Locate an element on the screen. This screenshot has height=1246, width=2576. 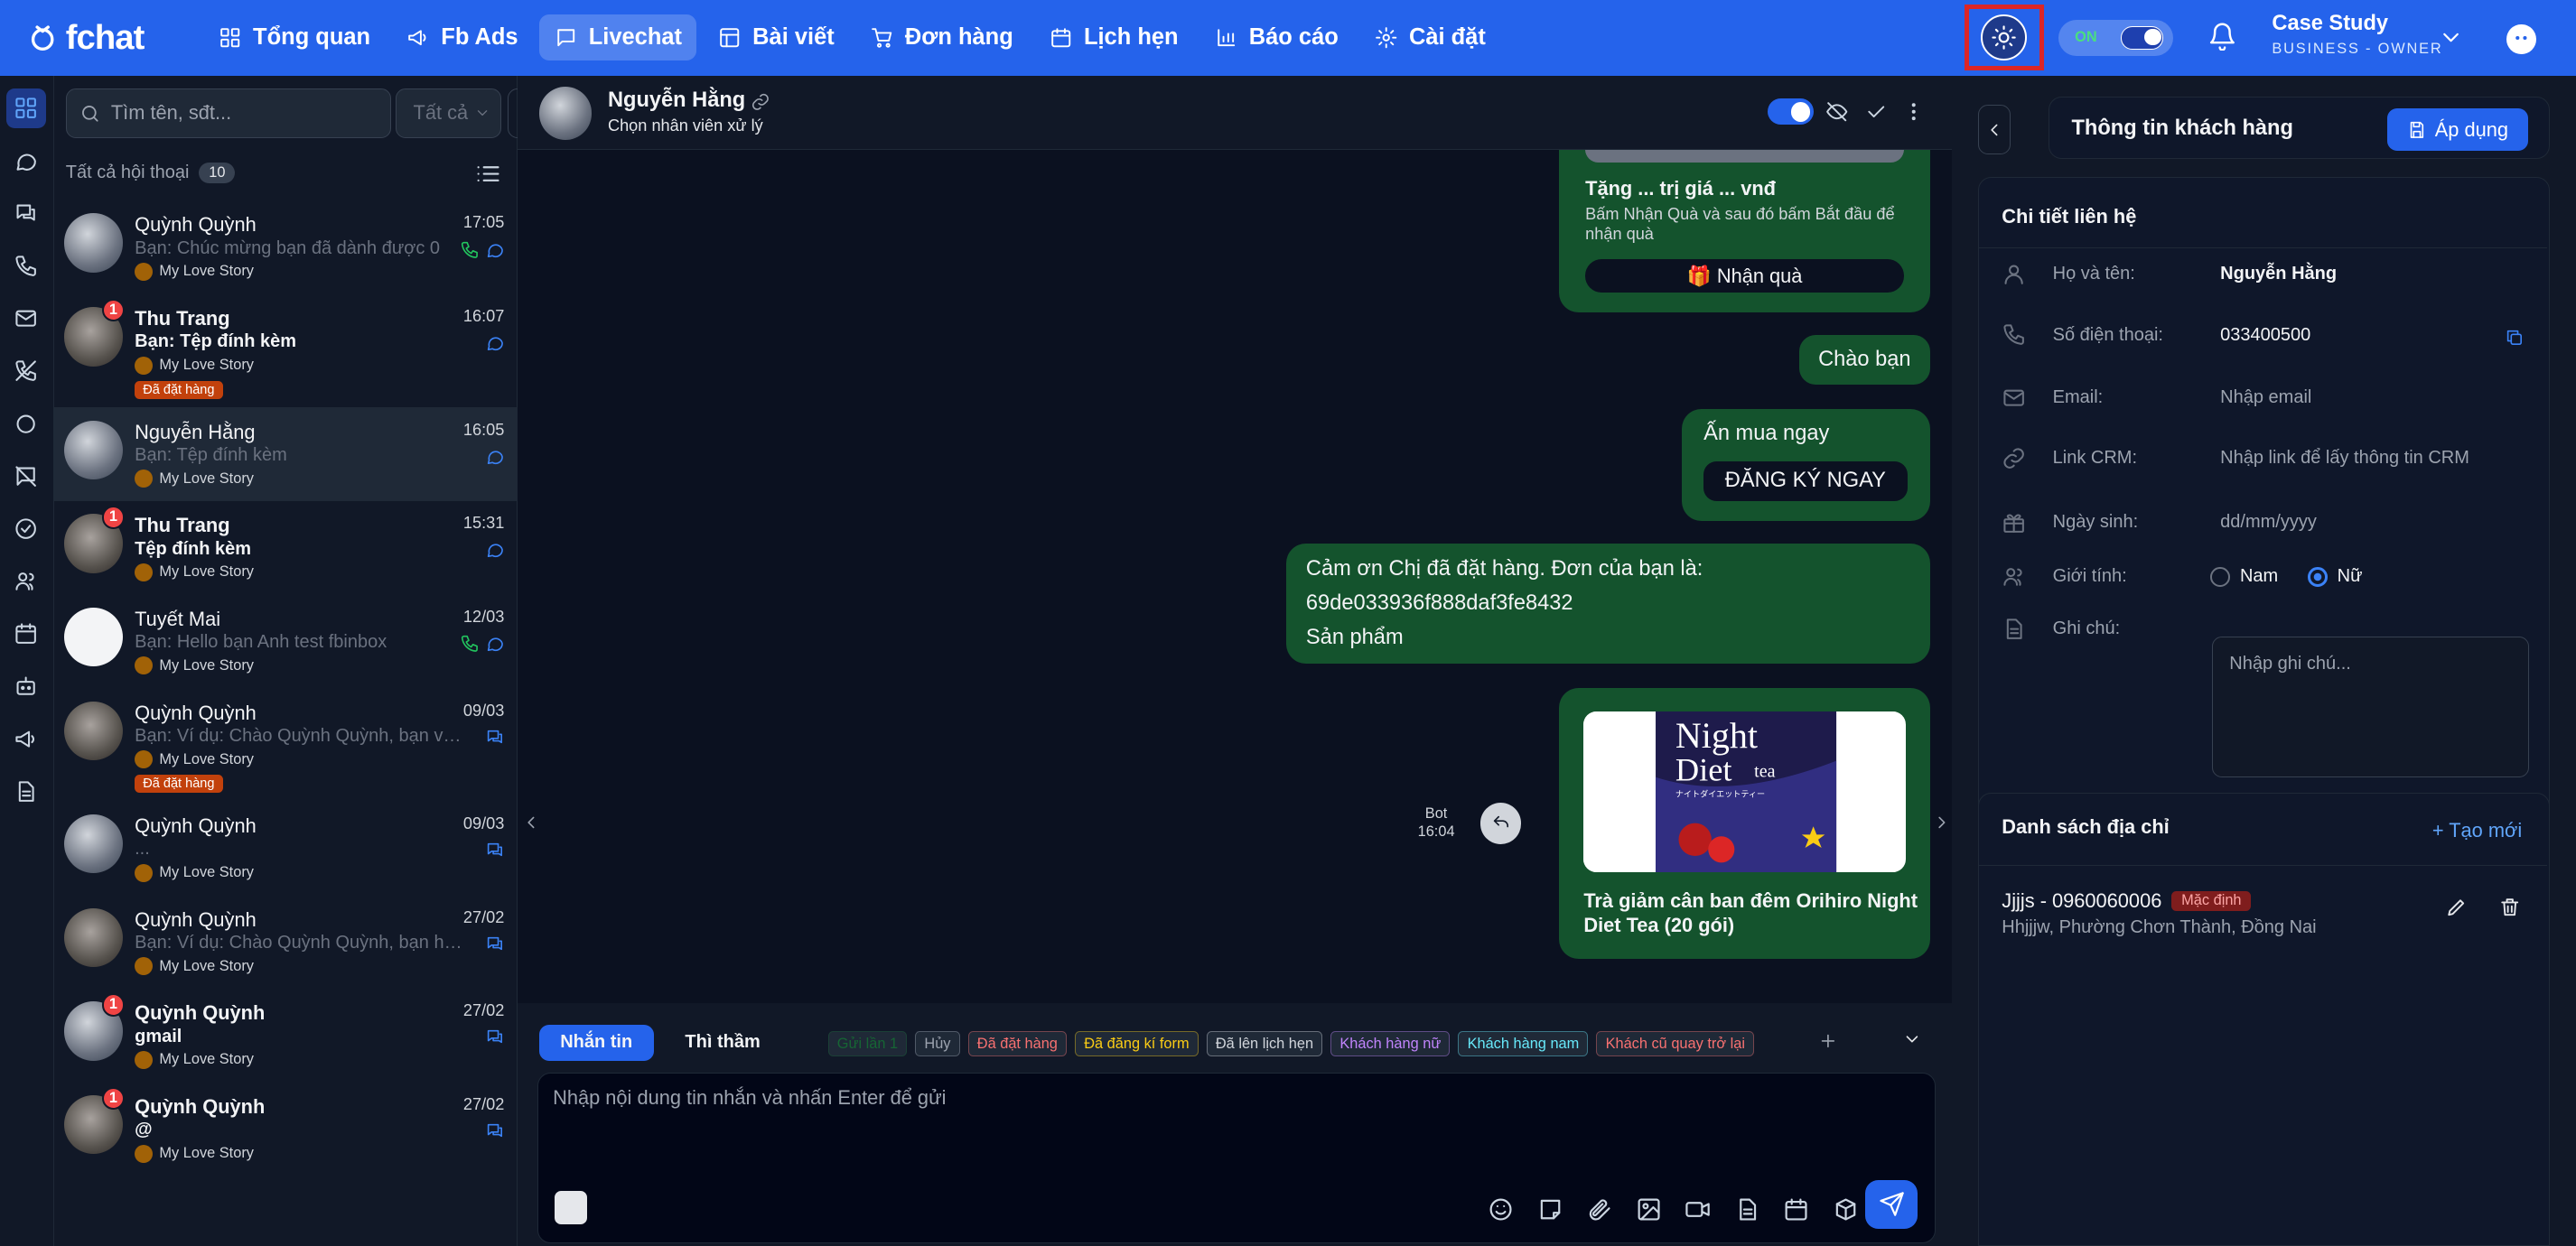
nav-item-6: Báo cáo is located at coordinates (1276, 37).